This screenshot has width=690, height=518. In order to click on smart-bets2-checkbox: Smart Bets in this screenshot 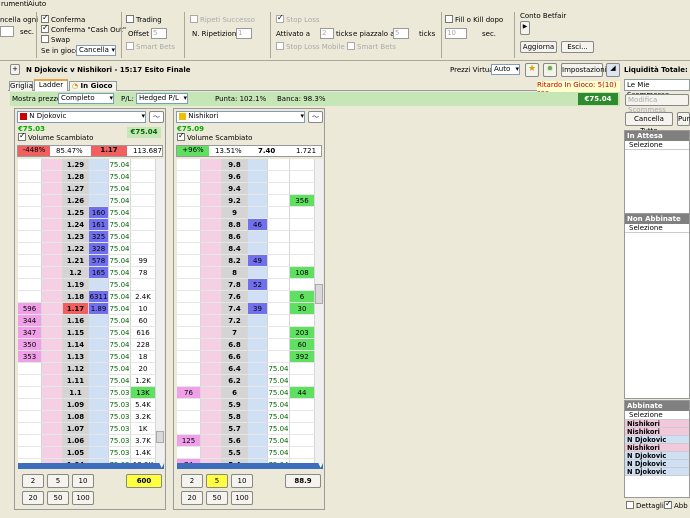, I will do `click(371, 46)`.